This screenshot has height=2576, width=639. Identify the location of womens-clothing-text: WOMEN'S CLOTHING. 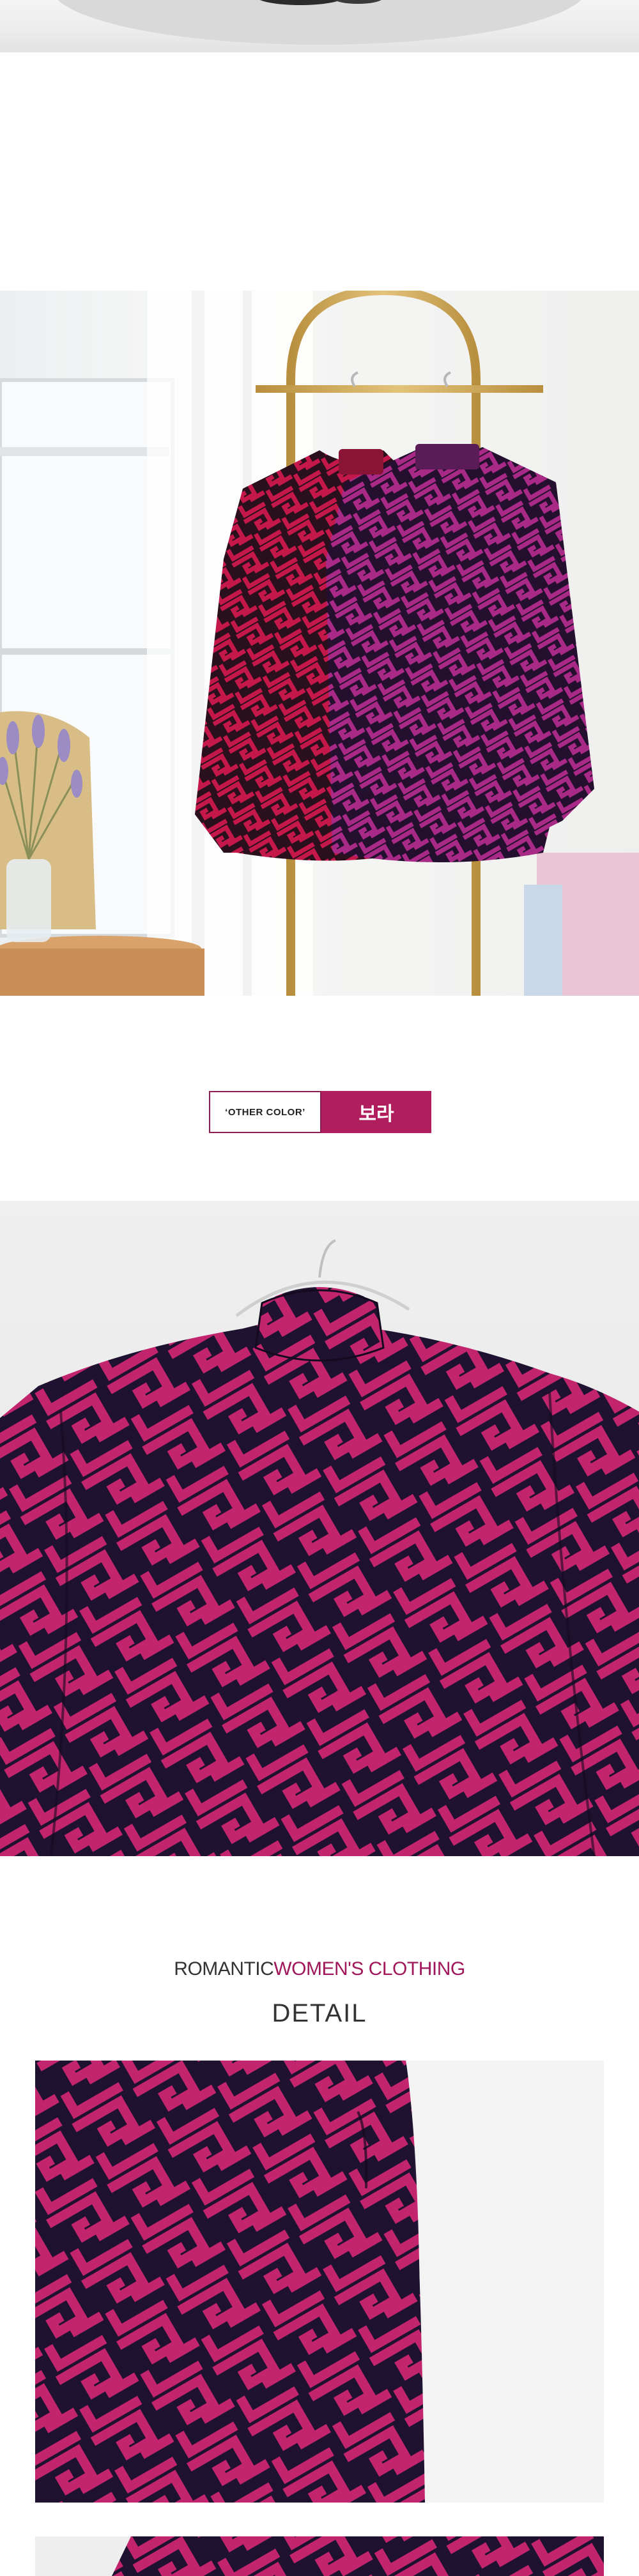
(369, 1968).